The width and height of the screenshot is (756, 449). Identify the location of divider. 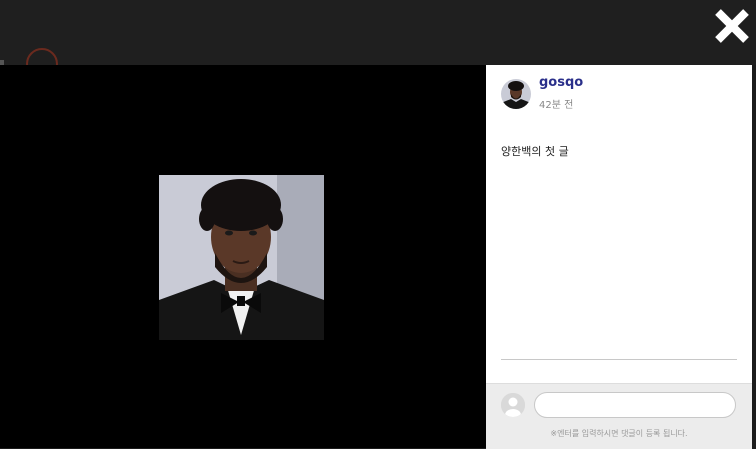
(619, 359).